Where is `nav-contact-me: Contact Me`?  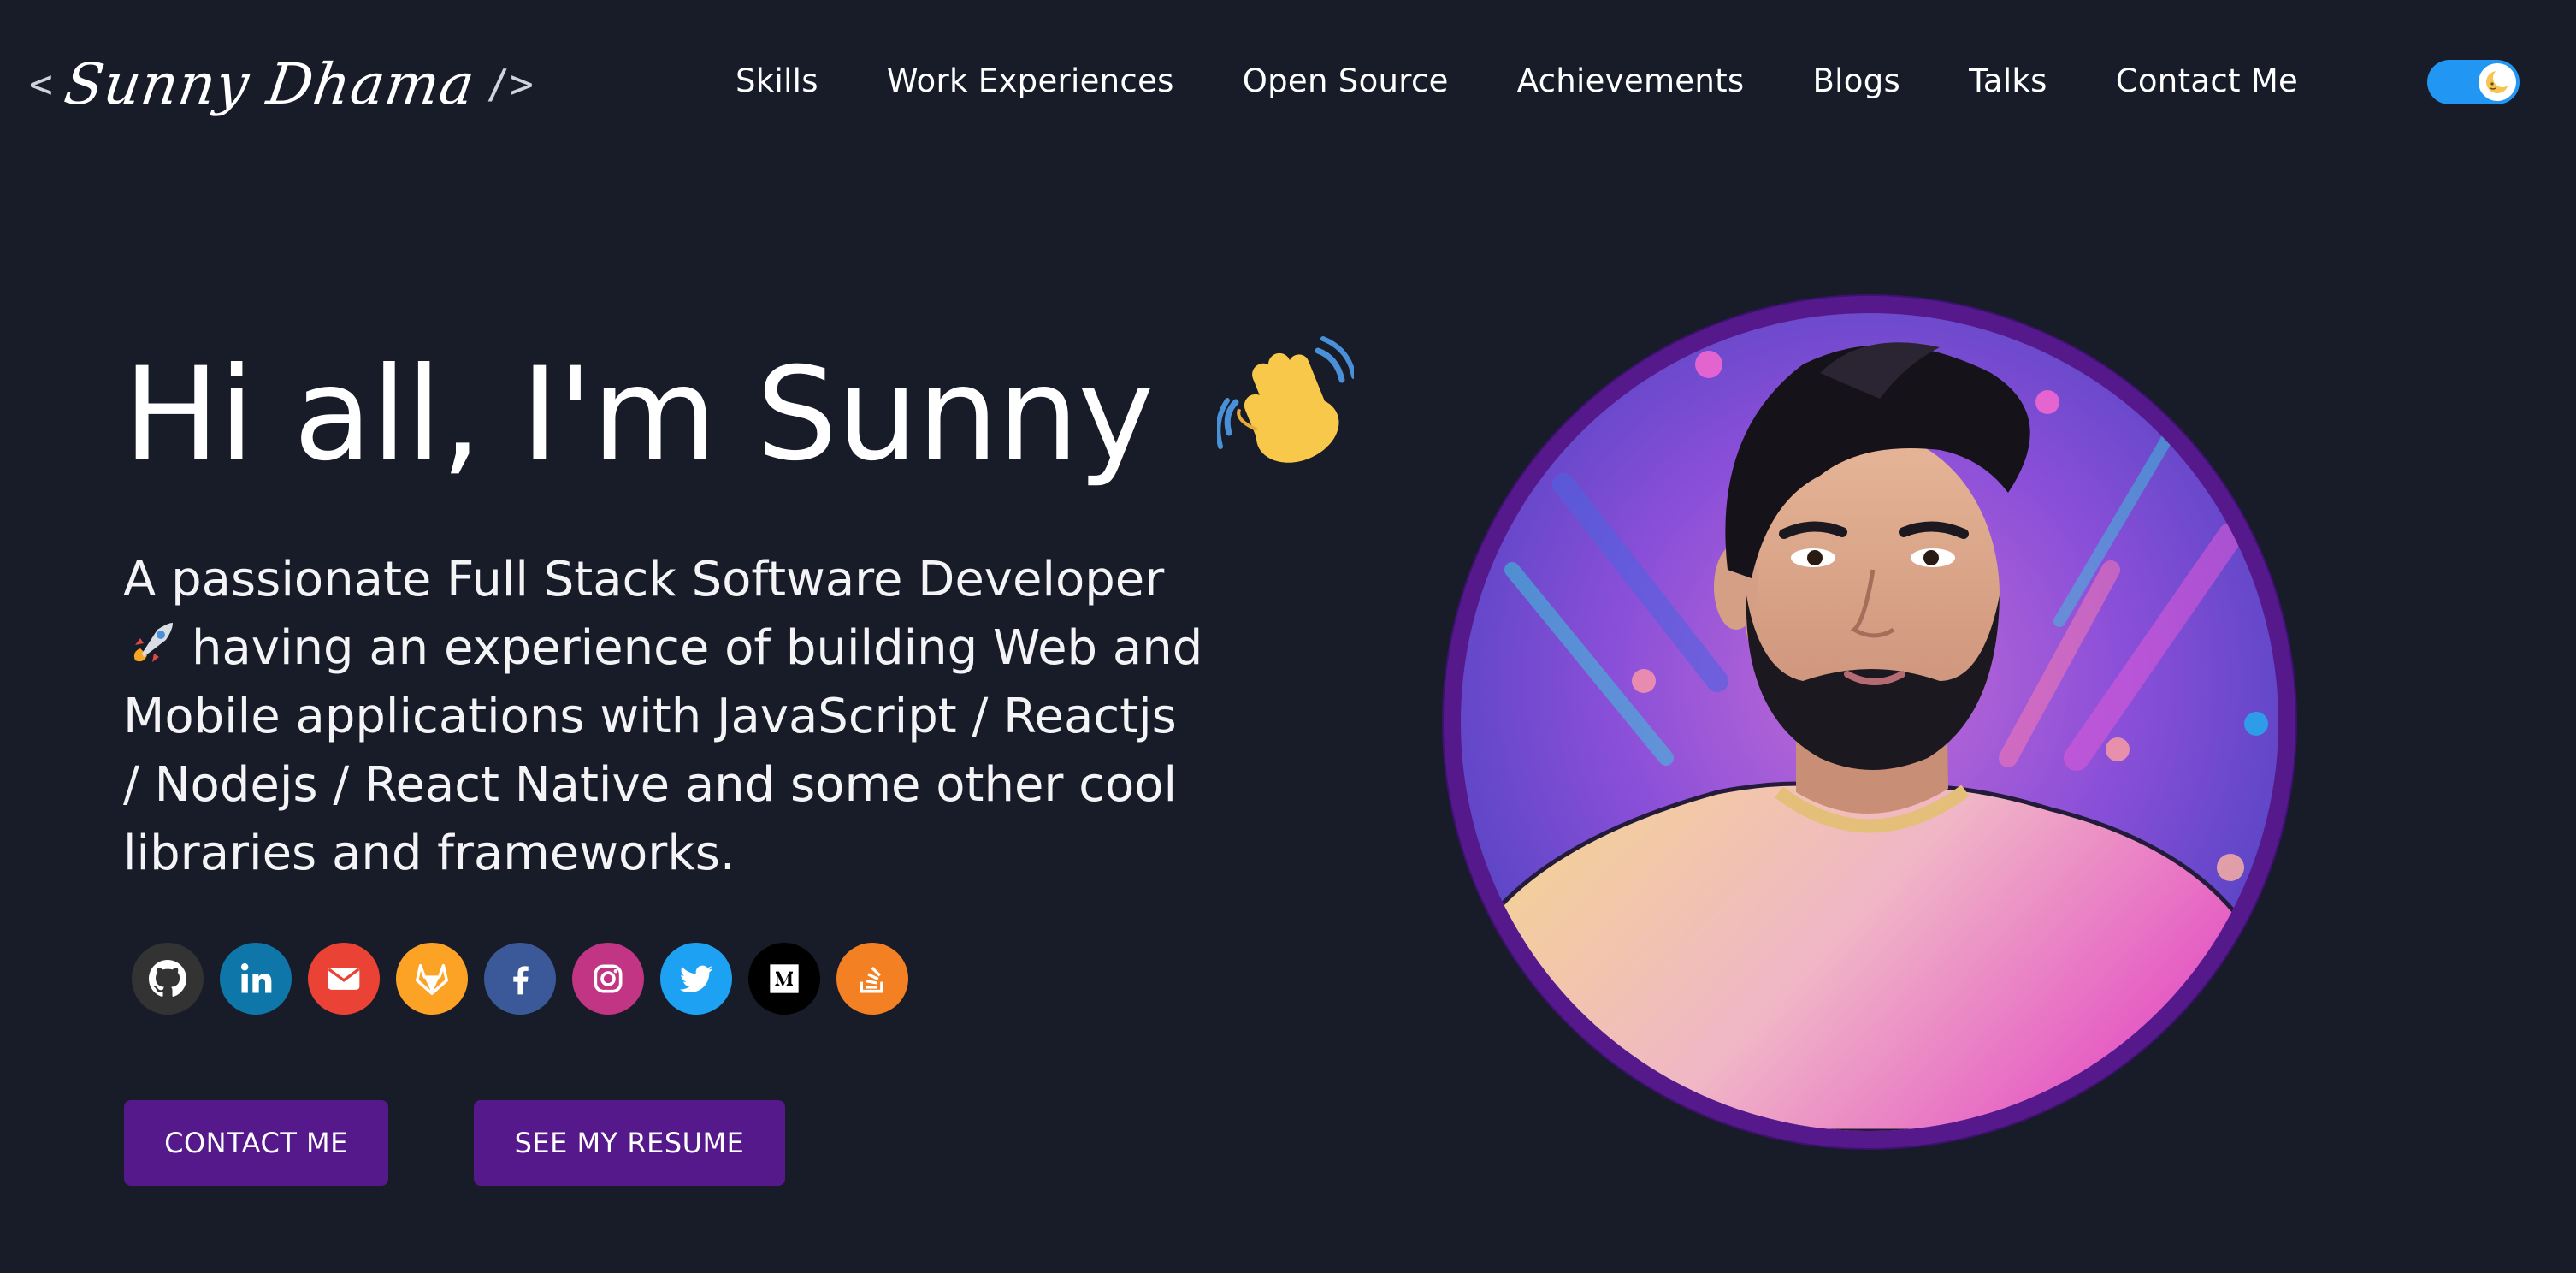 nav-contact-me: Contact Me is located at coordinates (2207, 80).